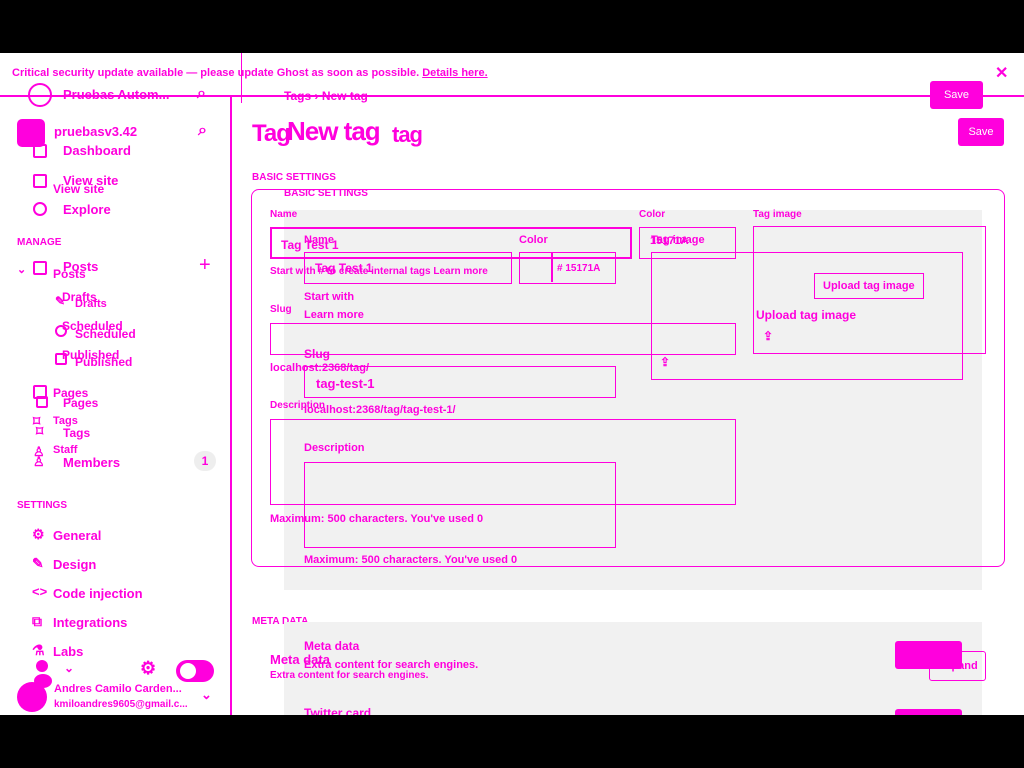 Image resolution: width=1024 pixels, height=768 pixels. Describe the element at coordinates (201, 94) in the screenshot. I see `search-icon: ⌕` at that location.